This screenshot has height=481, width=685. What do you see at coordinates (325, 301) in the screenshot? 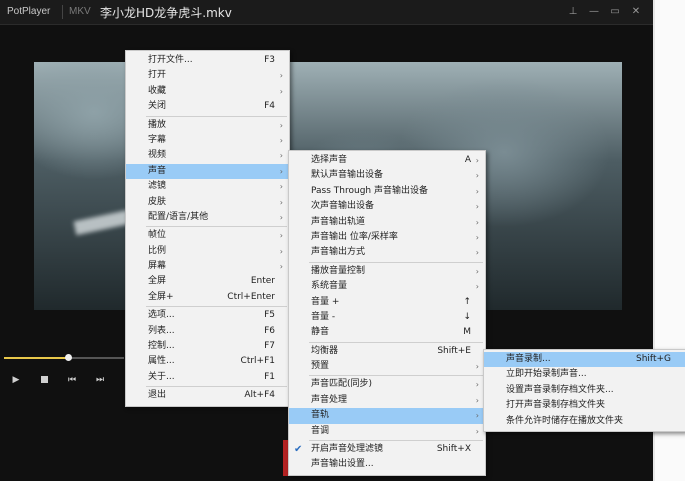
I see `menu-item-label: 音量 +` at bounding box center [325, 301].